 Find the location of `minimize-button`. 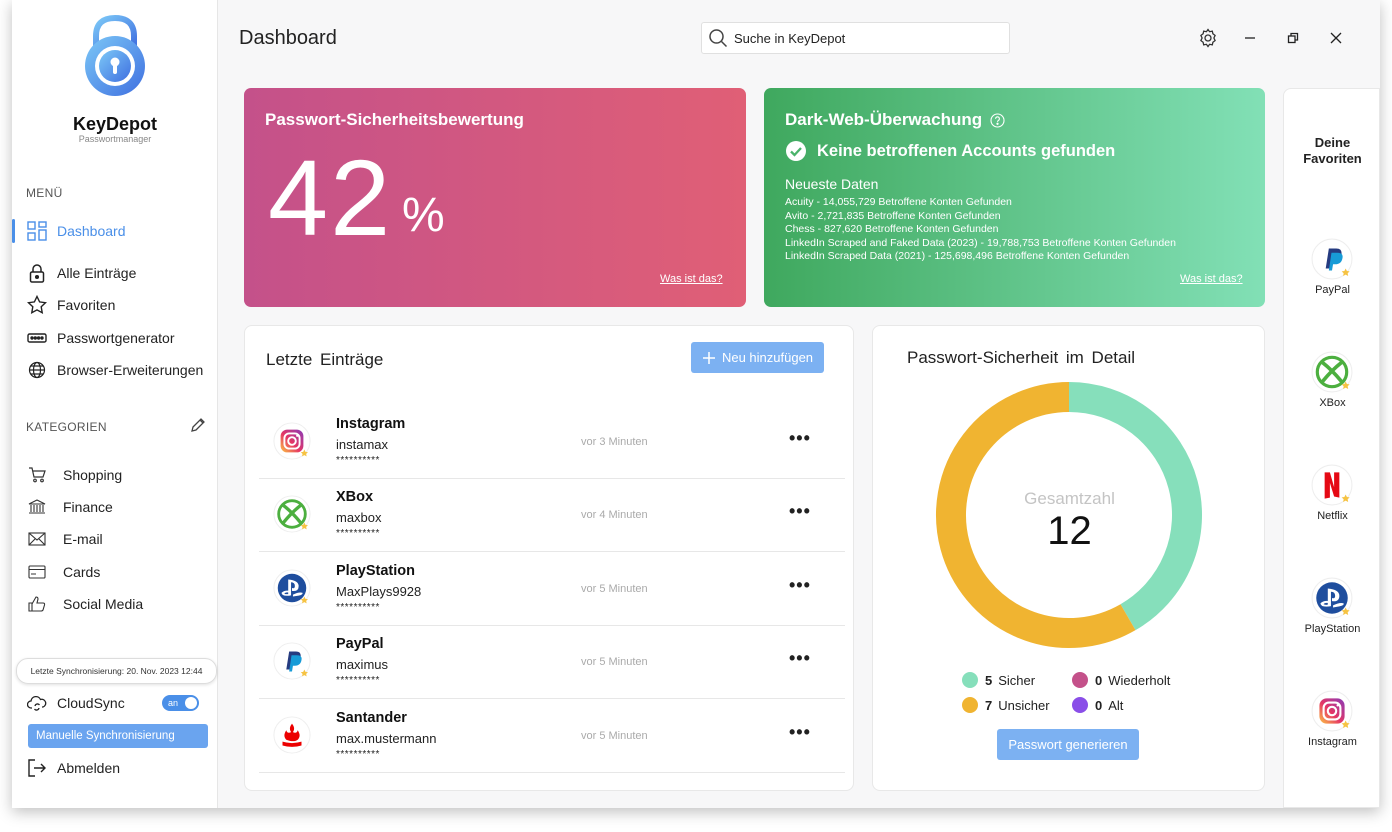

minimize-button is located at coordinates (1250, 38).